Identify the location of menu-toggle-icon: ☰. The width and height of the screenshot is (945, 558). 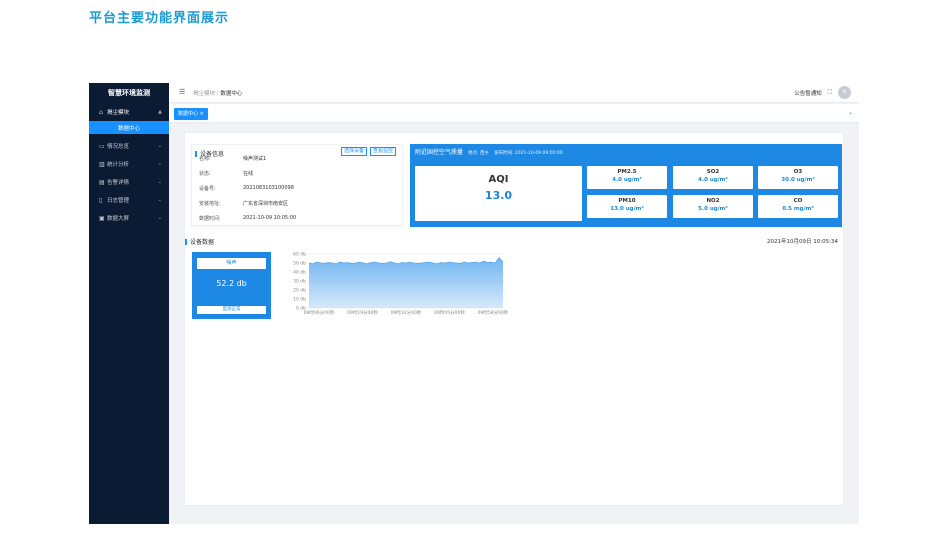
(182, 92).